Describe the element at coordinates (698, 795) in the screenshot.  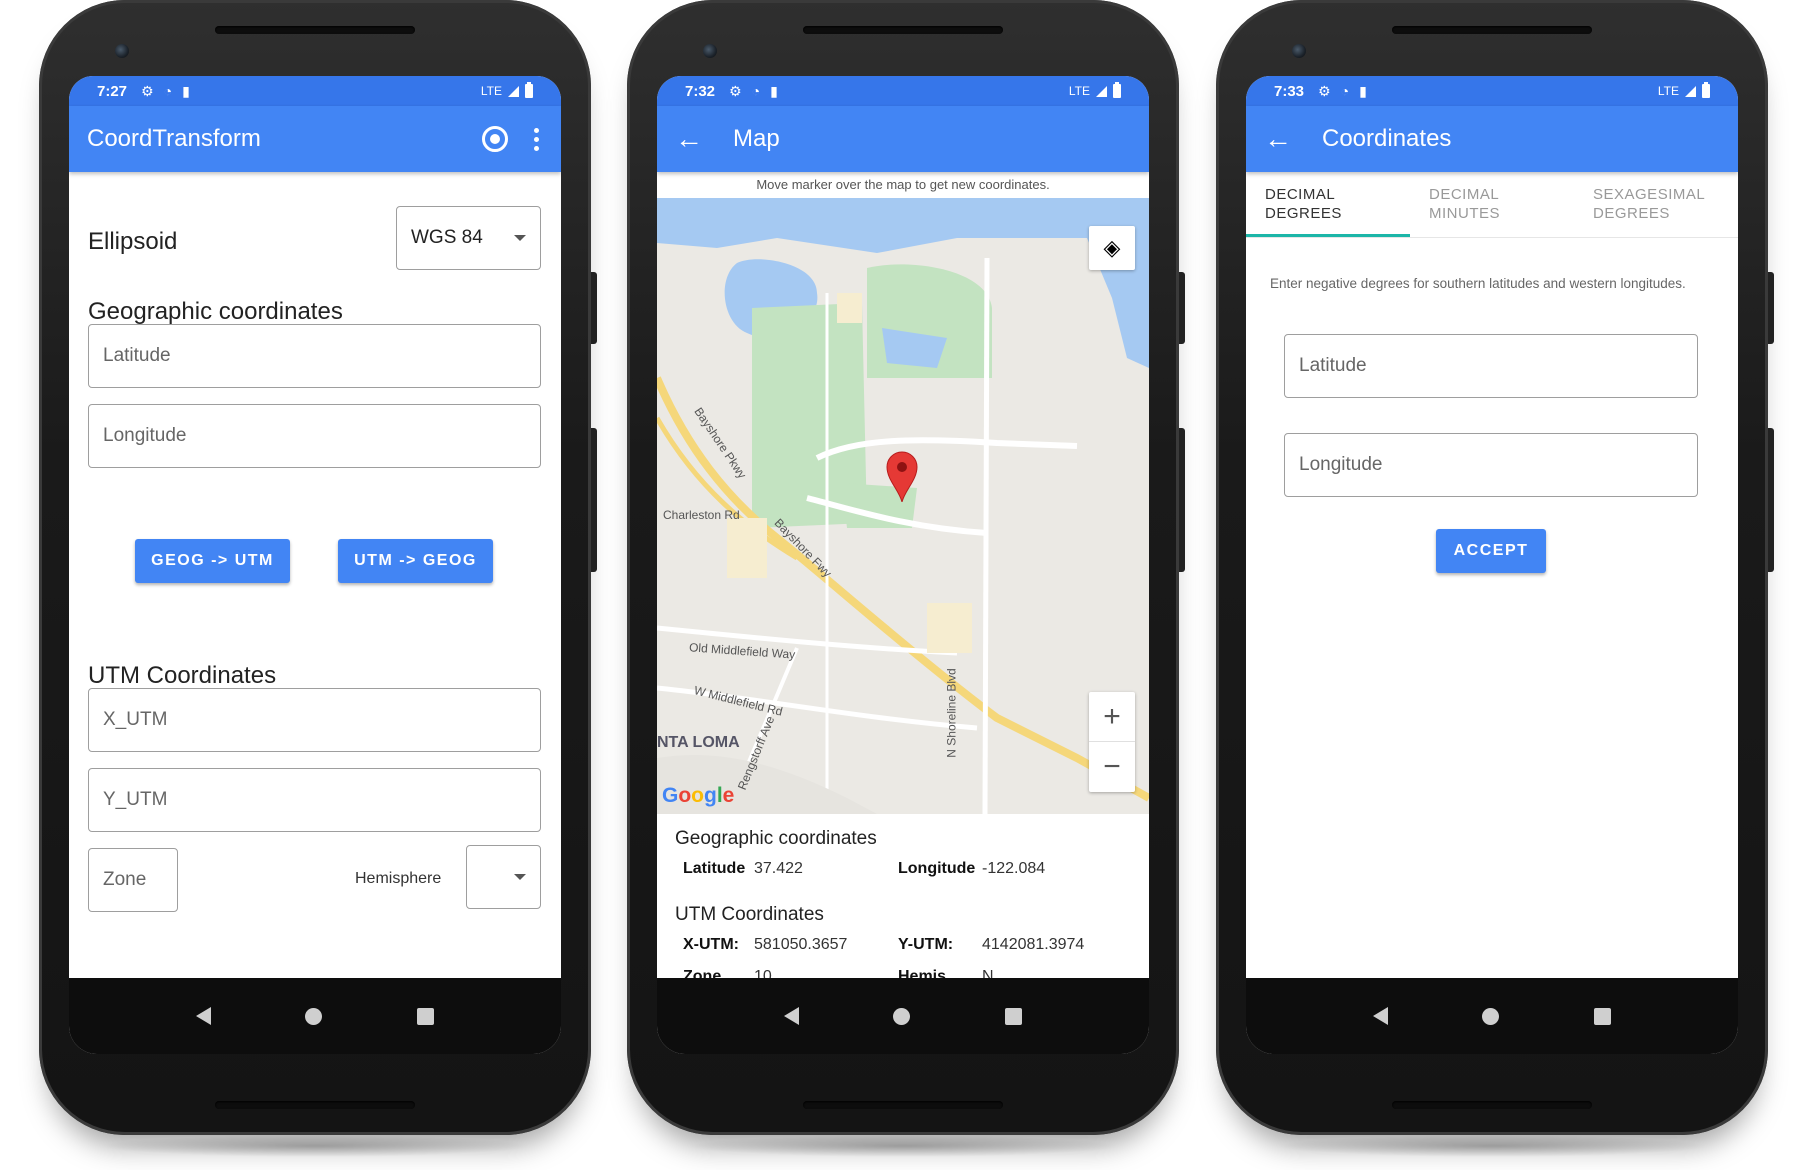
I see `google-logo: Google` at that location.